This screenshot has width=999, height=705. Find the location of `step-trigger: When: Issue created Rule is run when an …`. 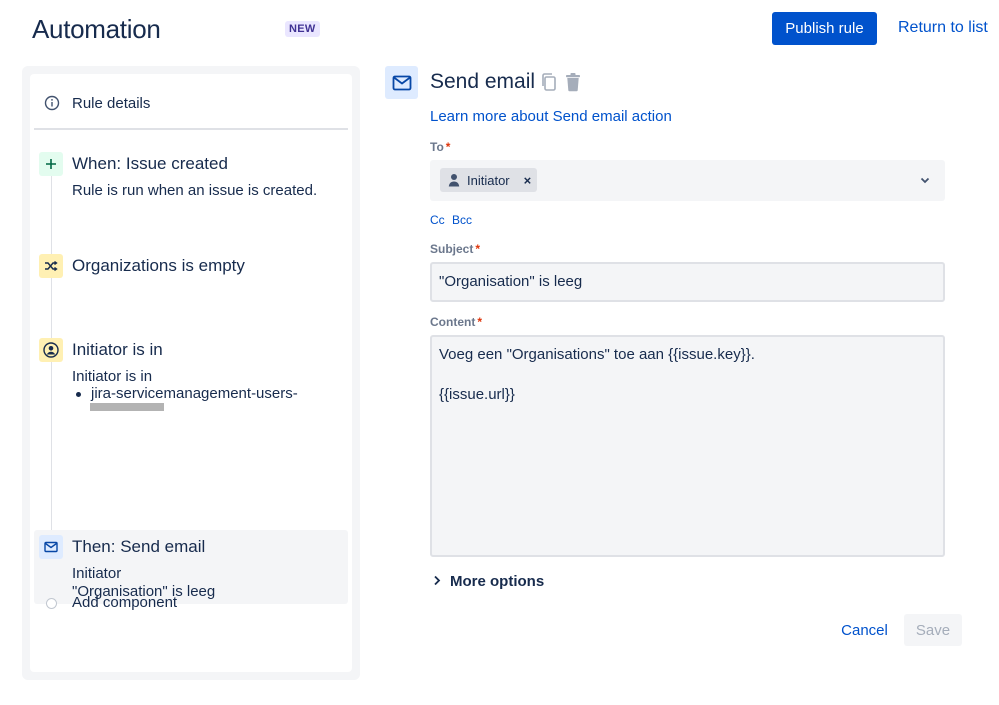

step-trigger: When: Issue created Rule is run when an … is located at coordinates (191, 174).